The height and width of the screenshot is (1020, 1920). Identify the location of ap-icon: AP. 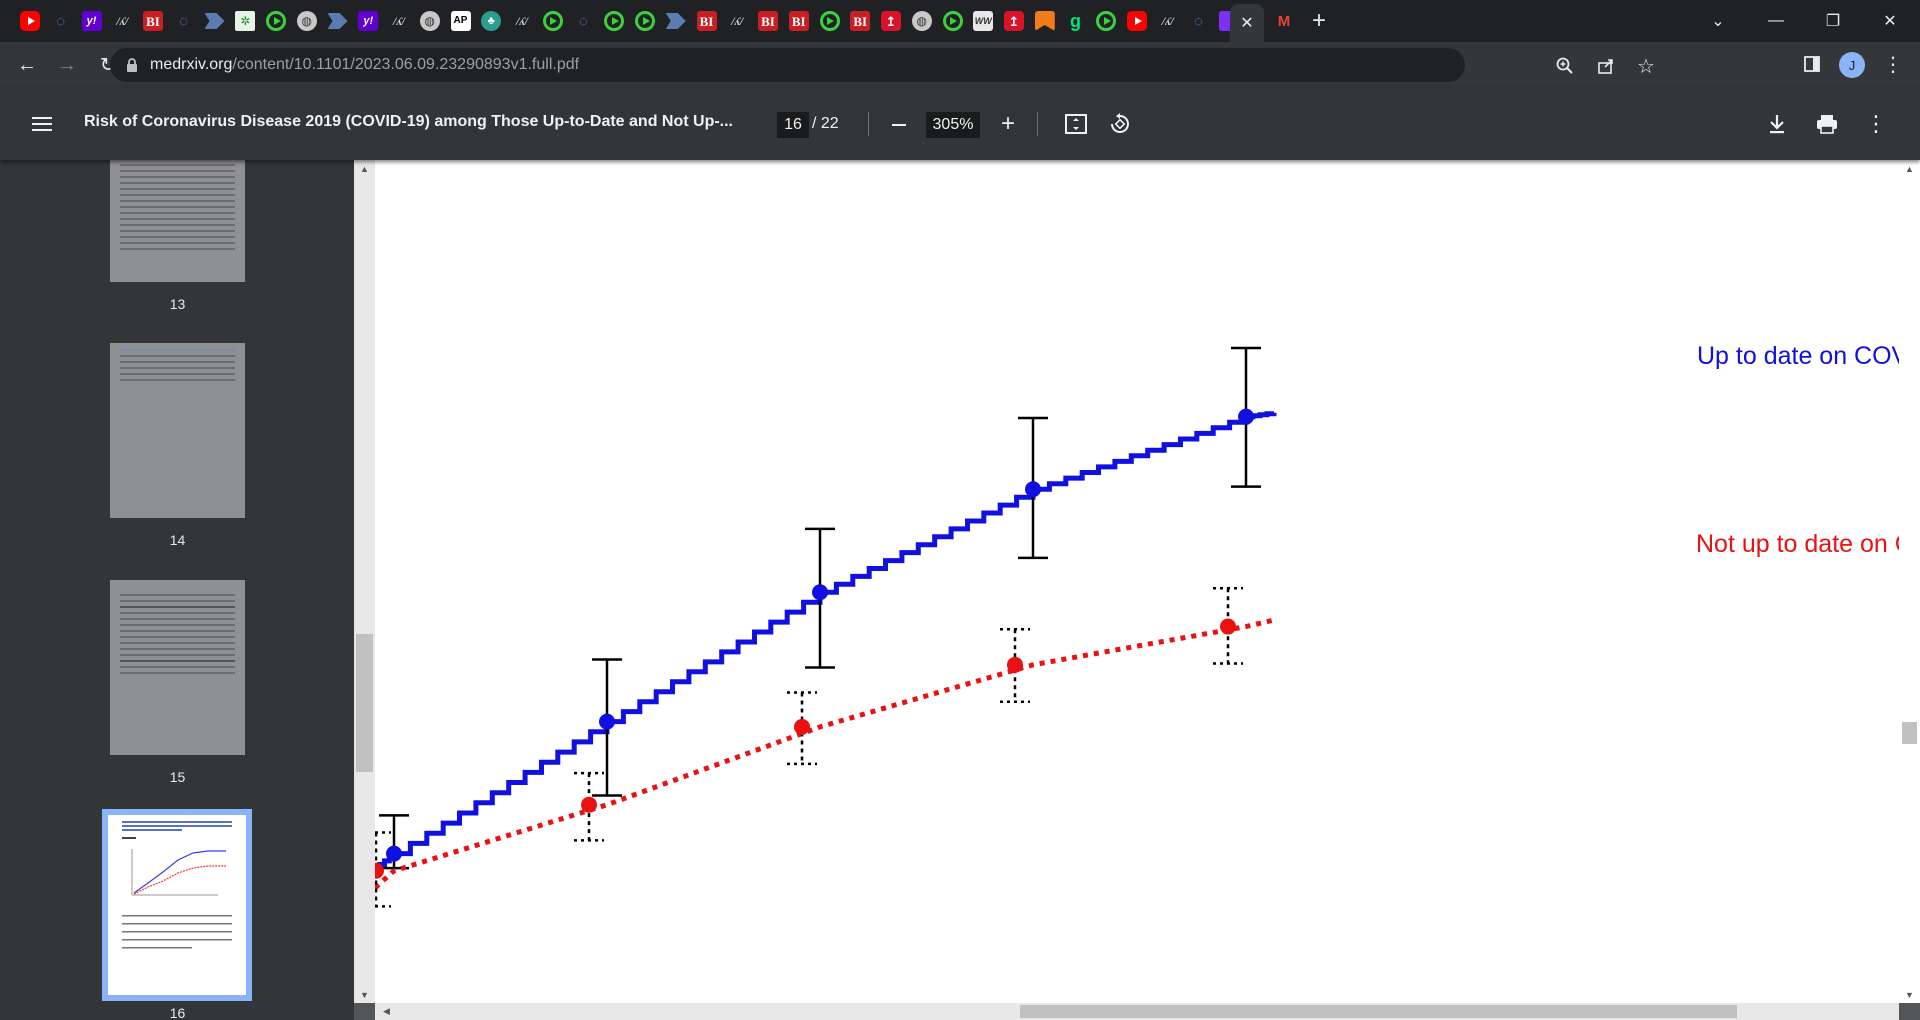
(460, 21).